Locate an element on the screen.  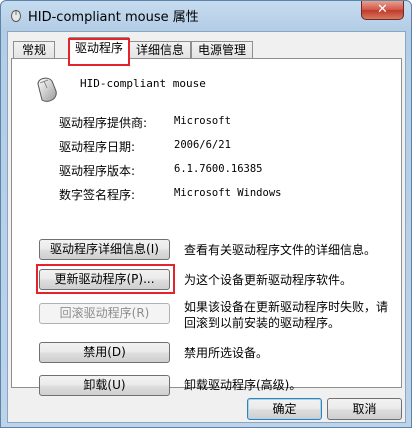
device-name: HID-compliant mouse is located at coordinates (143, 83).